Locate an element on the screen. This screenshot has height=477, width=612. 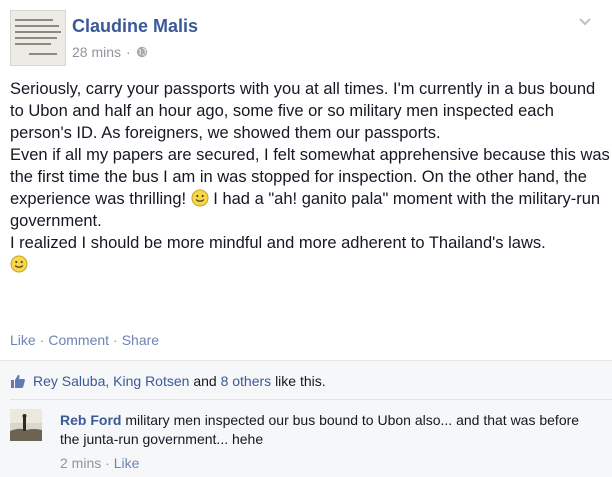
divider is located at coordinates (311, 399).